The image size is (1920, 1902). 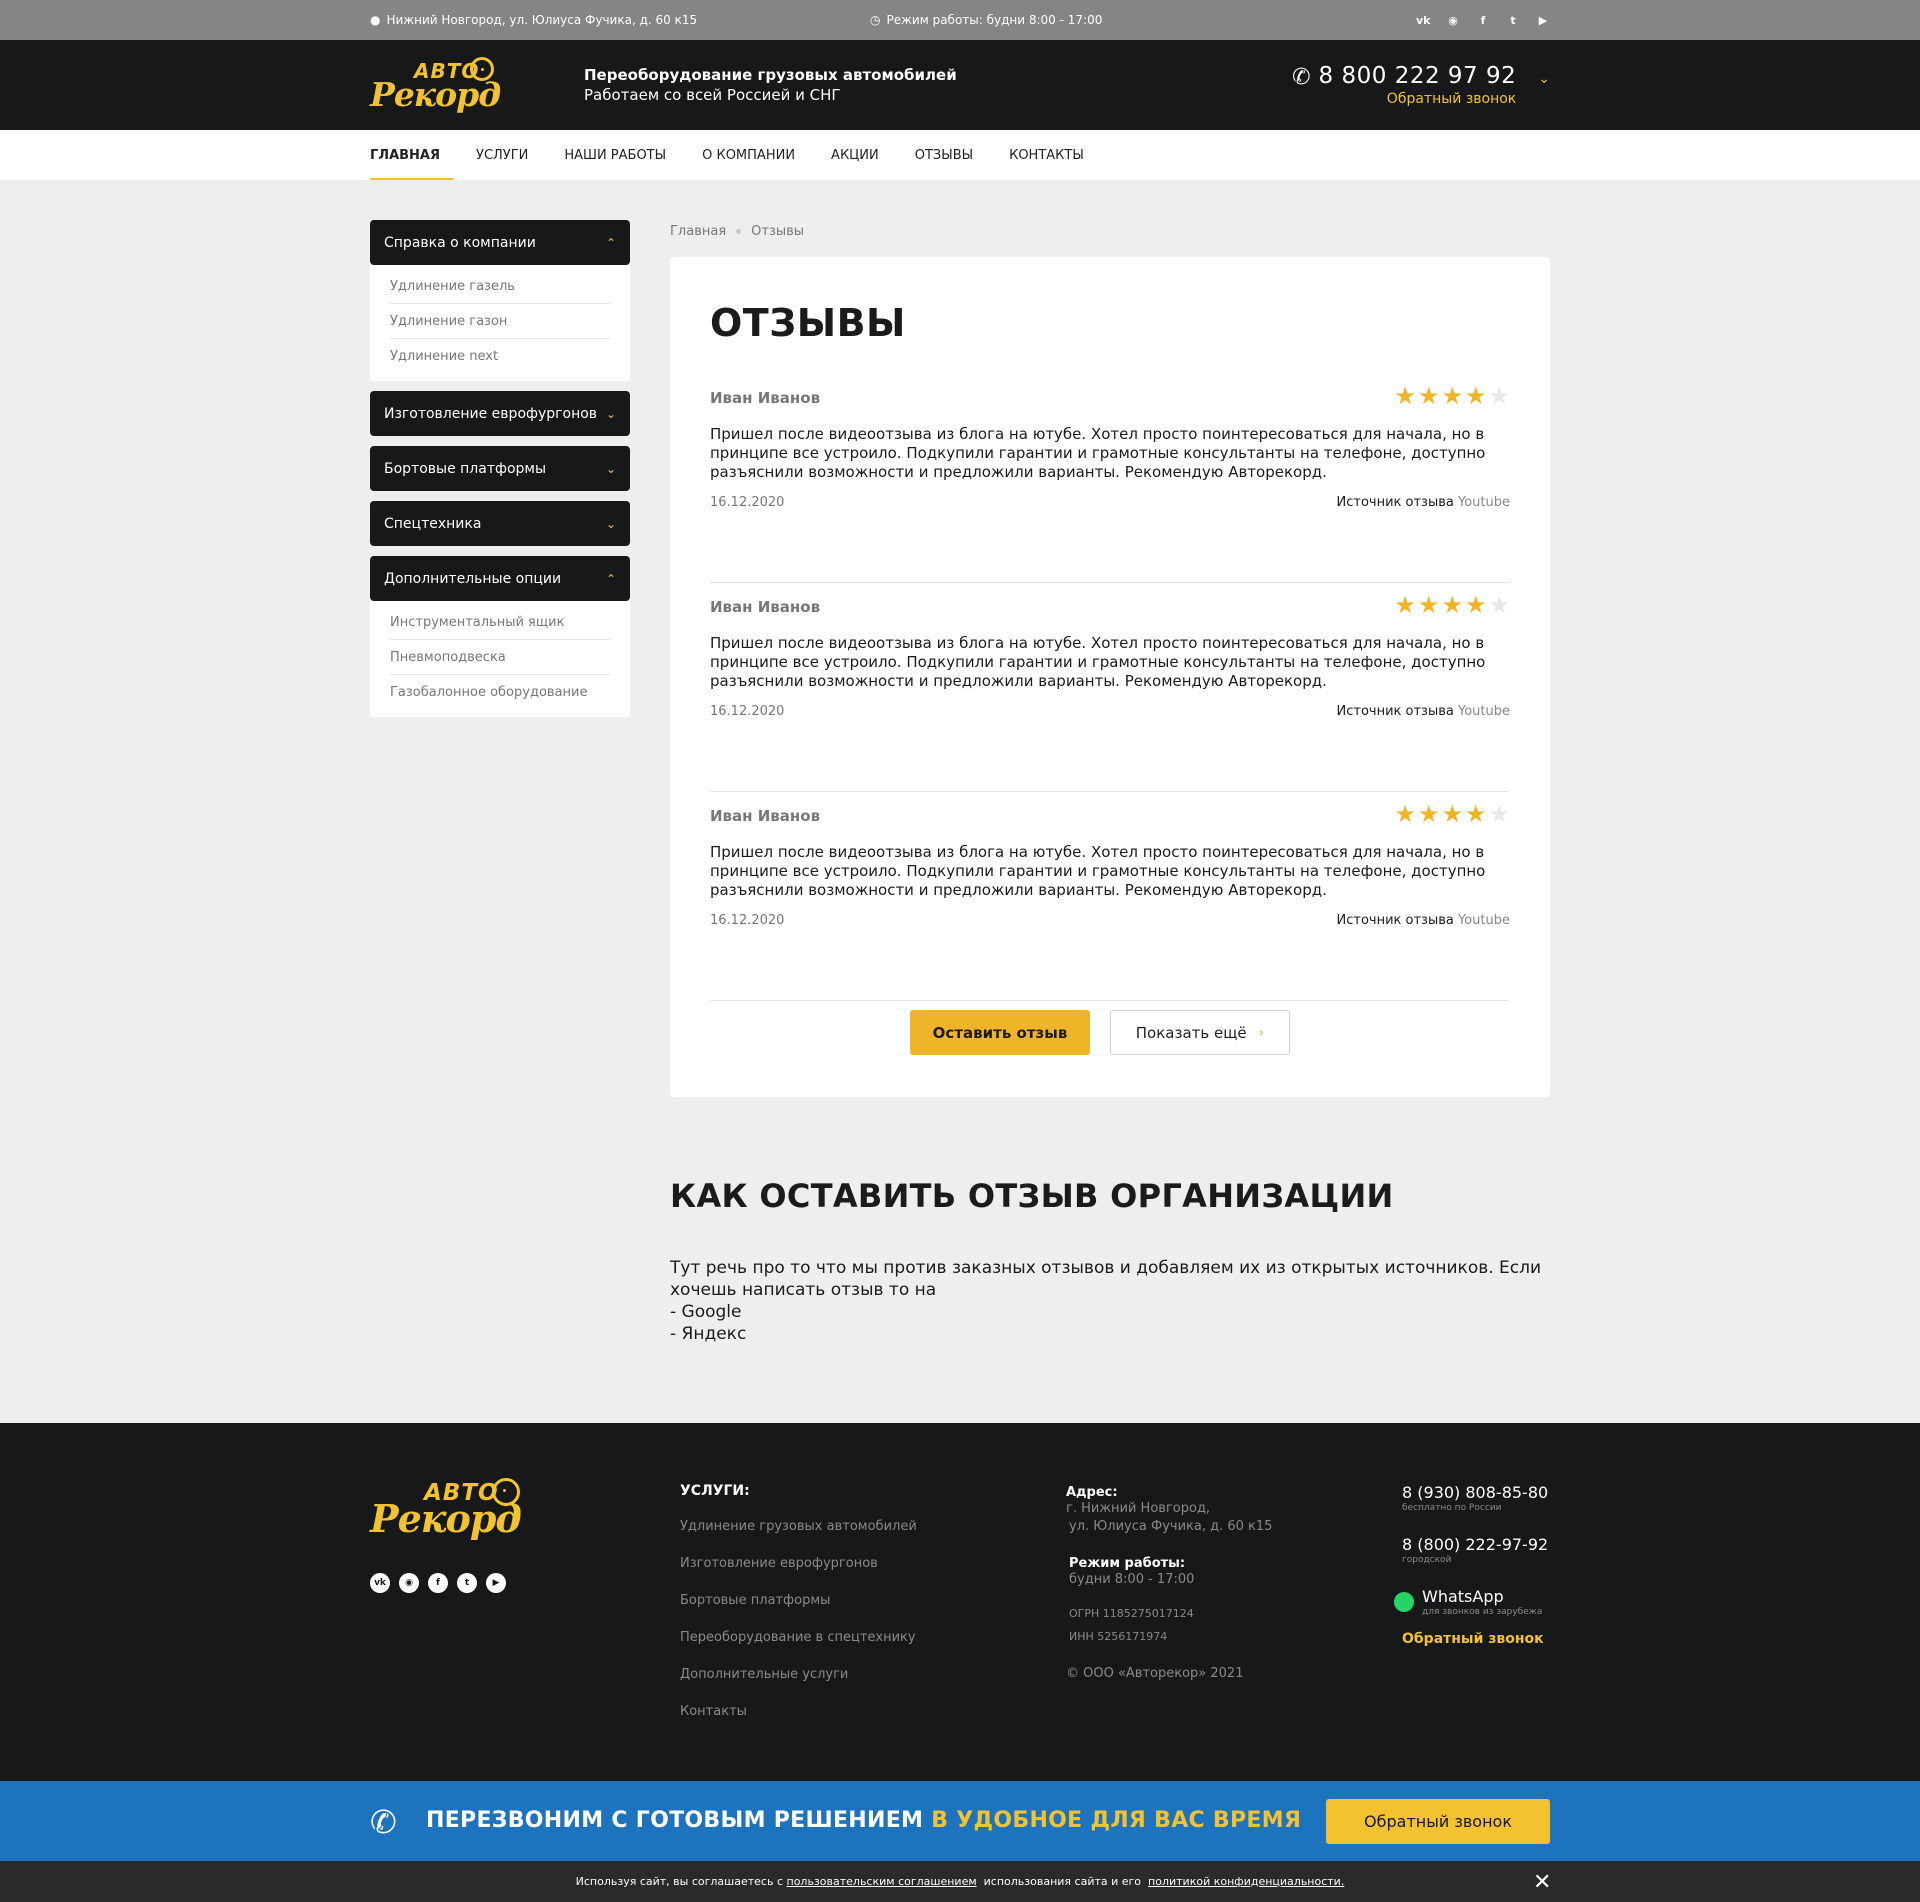 What do you see at coordinates (798, 1537) in the screenshot?
I see `footer-service-link: Удлинение грузовых автомобилей` at bounding box center [798, 1537].